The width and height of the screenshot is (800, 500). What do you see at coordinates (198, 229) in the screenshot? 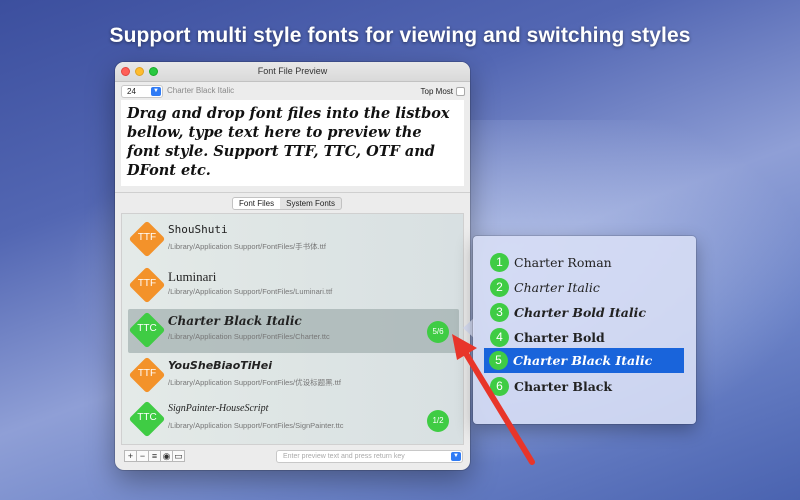
I see `font-name: ShouShuti` at bounding box center [198, 229].